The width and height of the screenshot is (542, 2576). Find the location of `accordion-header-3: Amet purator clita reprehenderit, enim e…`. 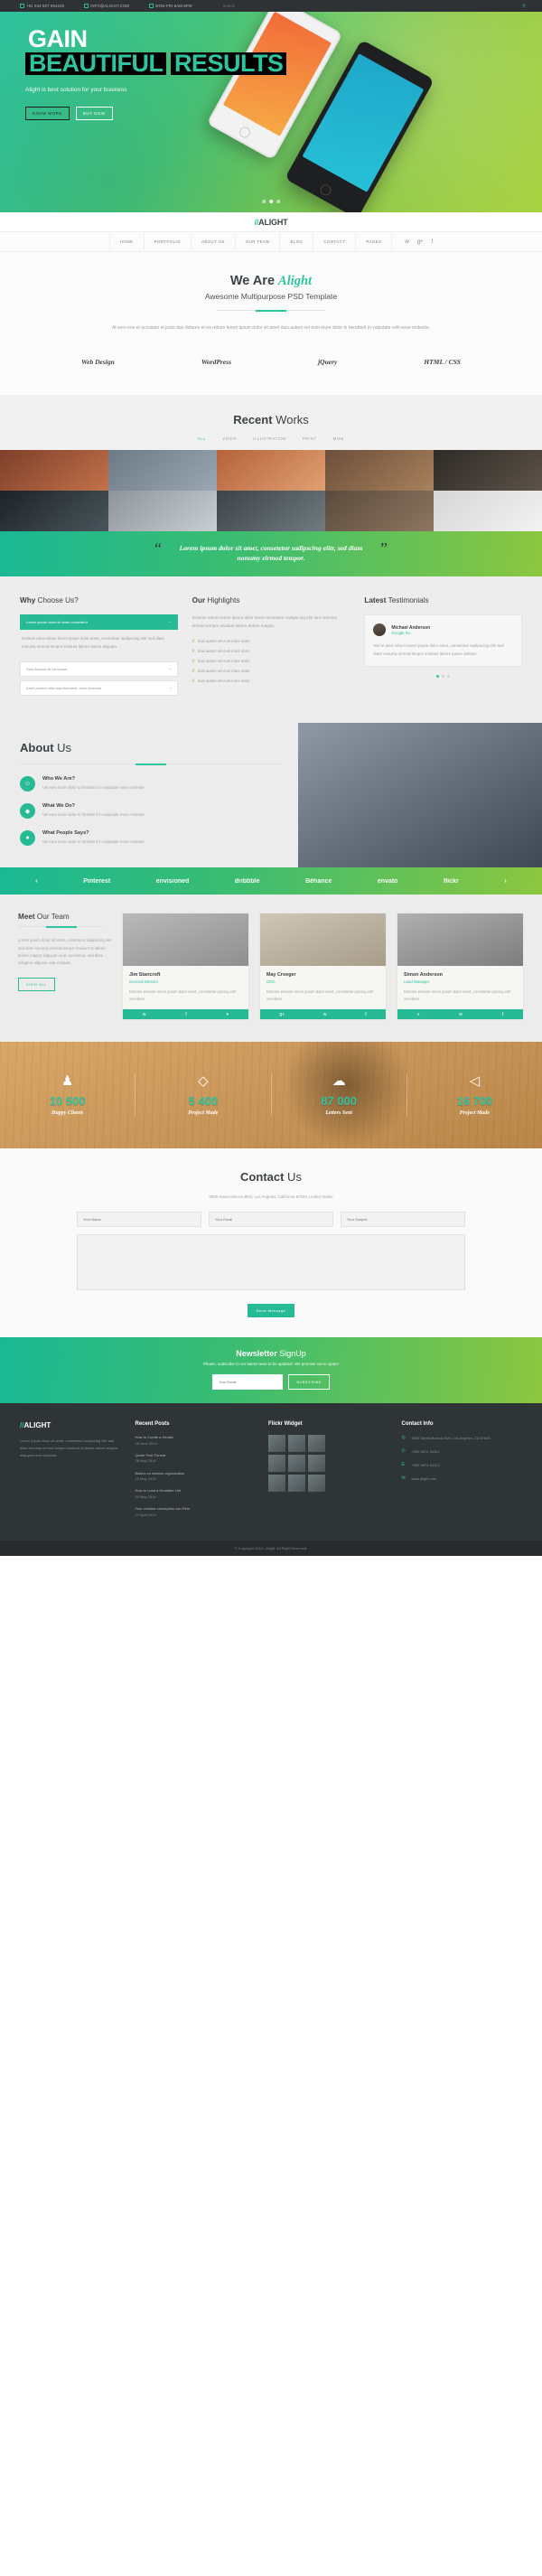

accordion-header-3: Amet purator clita reprehenderit, enim e… is located at coordinates (99, 688).